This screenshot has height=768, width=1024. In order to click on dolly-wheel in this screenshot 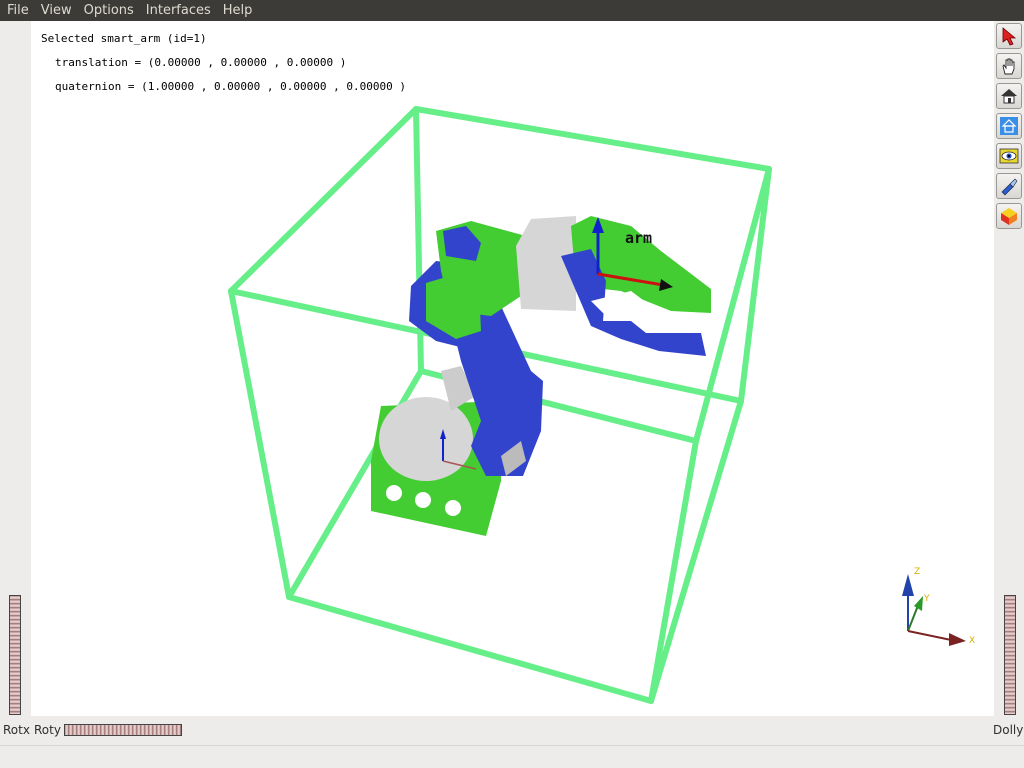, I will do `click(1010, 655)`.